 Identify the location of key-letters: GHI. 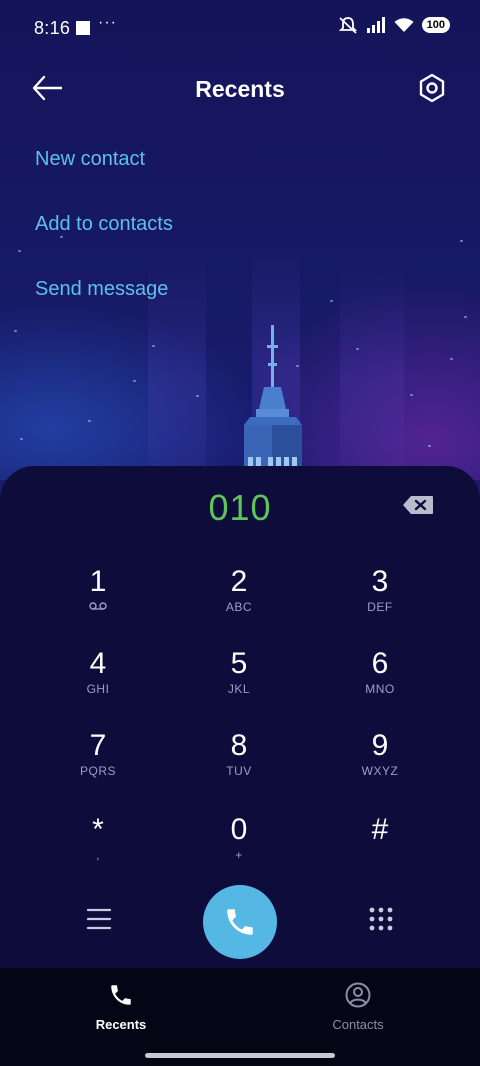
(98, 689).